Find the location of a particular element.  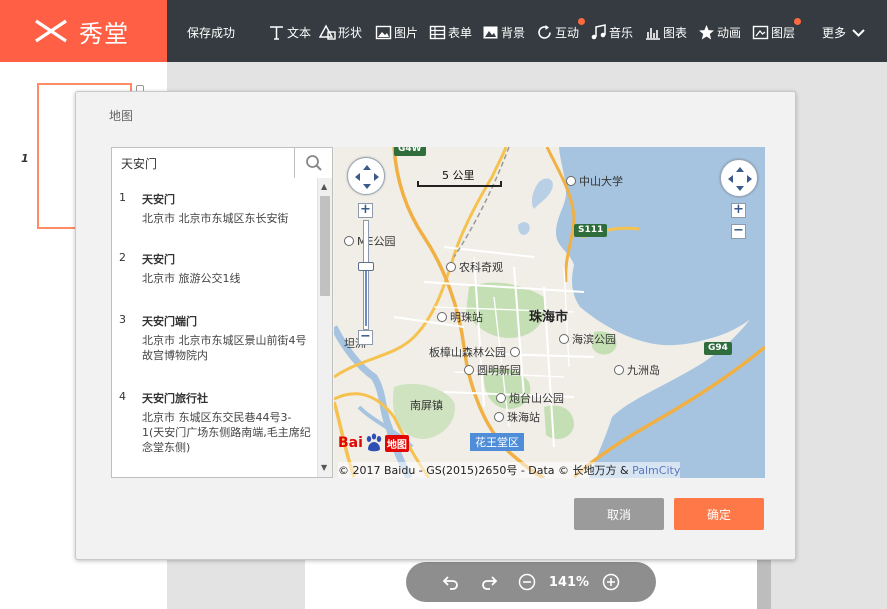

baidu-logo: Bai 地图 is located at coordinates (373, 443).